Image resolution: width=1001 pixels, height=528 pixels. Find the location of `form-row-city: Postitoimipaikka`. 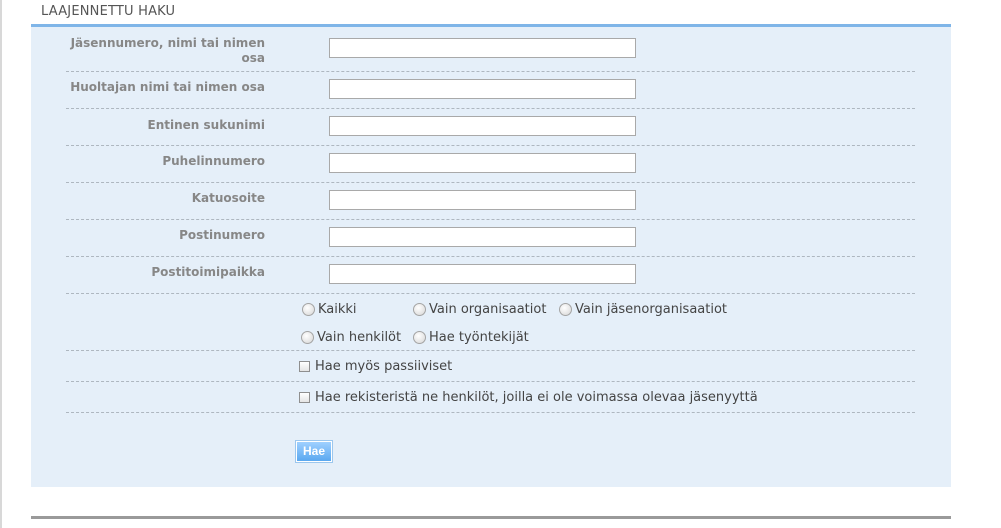

form-row-city: Postitoimipaikka is located at coordinates (490, 275).